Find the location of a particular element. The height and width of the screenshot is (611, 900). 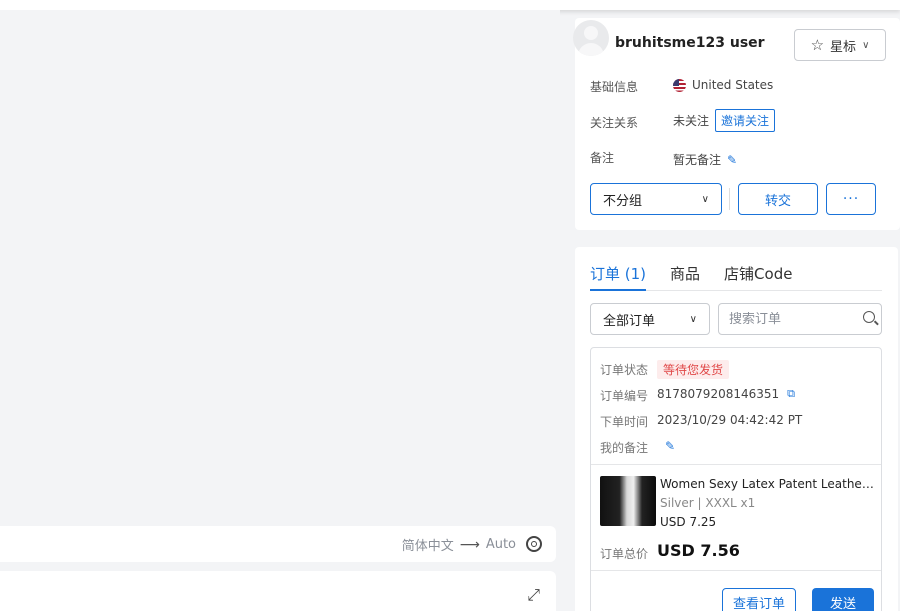

note-text: 暂无备注 is located at coordinates (697, 160).